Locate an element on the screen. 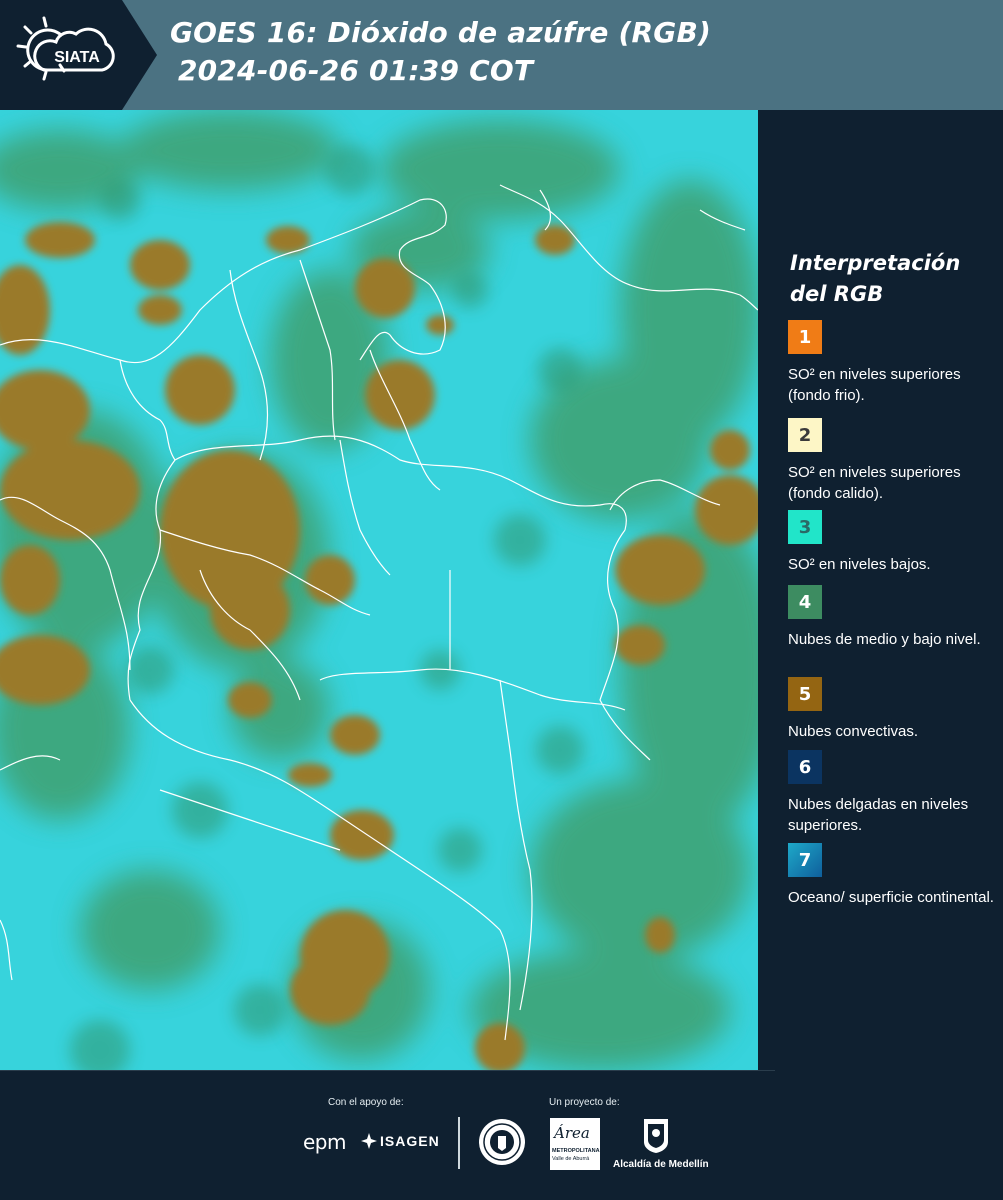  legend-swatch-2: 2 is located at coordinates (805, 435).